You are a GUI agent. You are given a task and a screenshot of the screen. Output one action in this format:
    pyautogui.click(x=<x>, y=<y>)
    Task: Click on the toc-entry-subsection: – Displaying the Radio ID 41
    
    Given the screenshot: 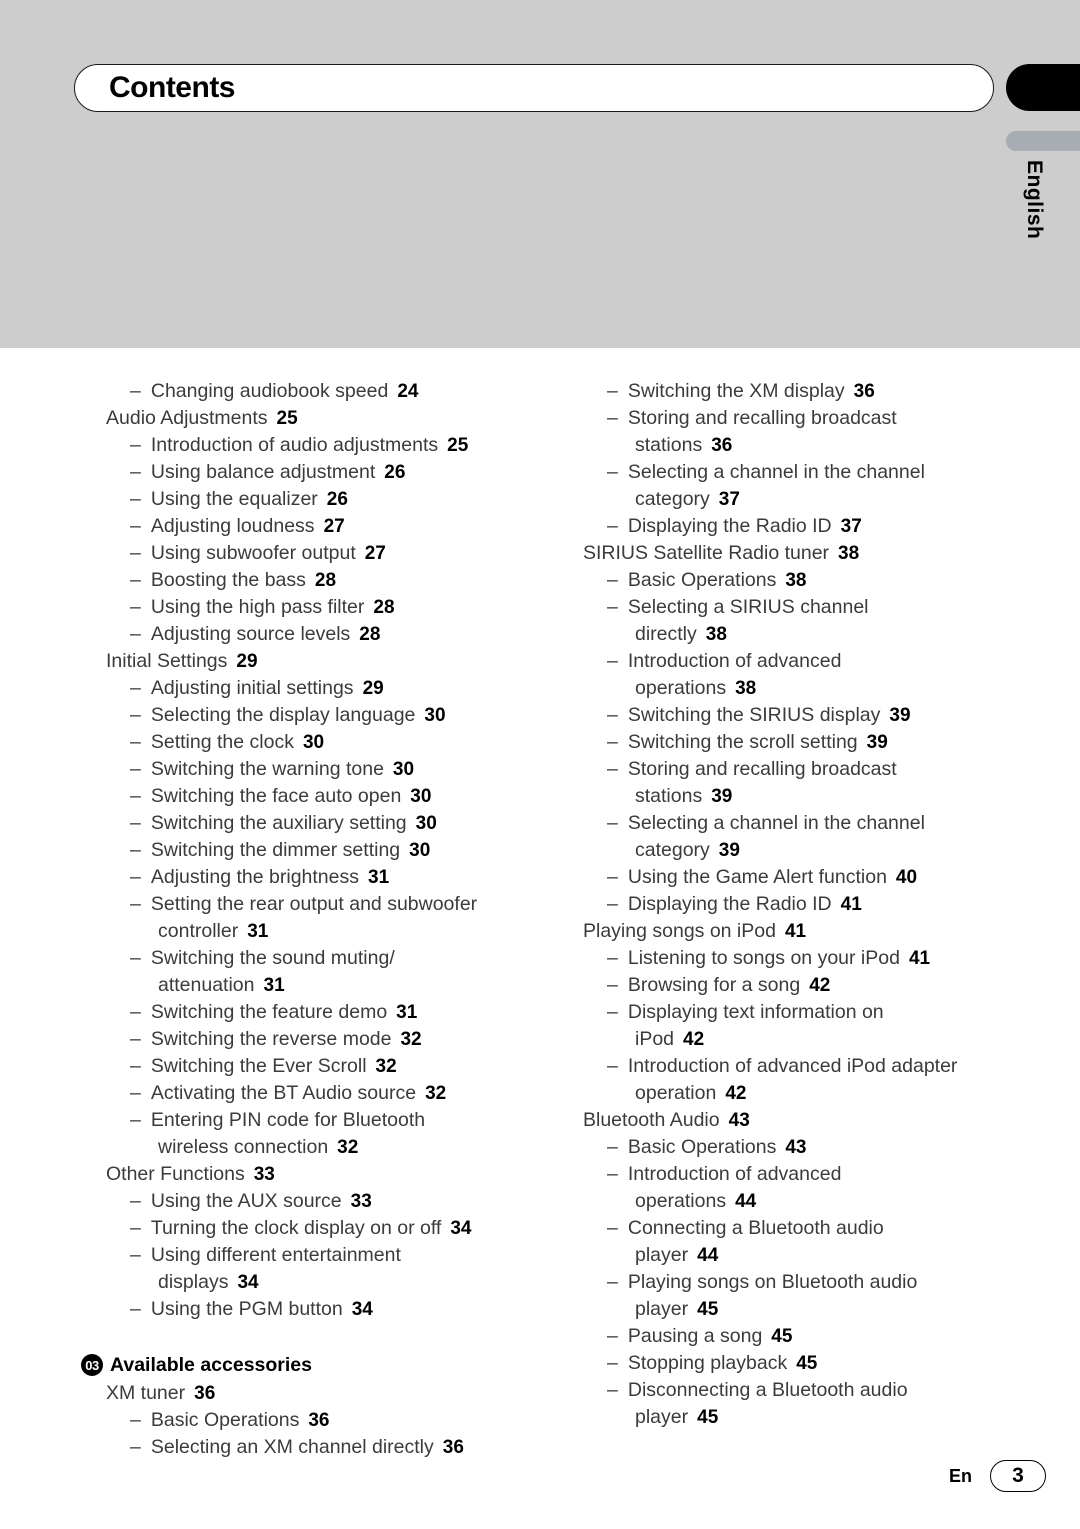 What is the action you would take?
    pyautogui.click(x=793, y=904)
    